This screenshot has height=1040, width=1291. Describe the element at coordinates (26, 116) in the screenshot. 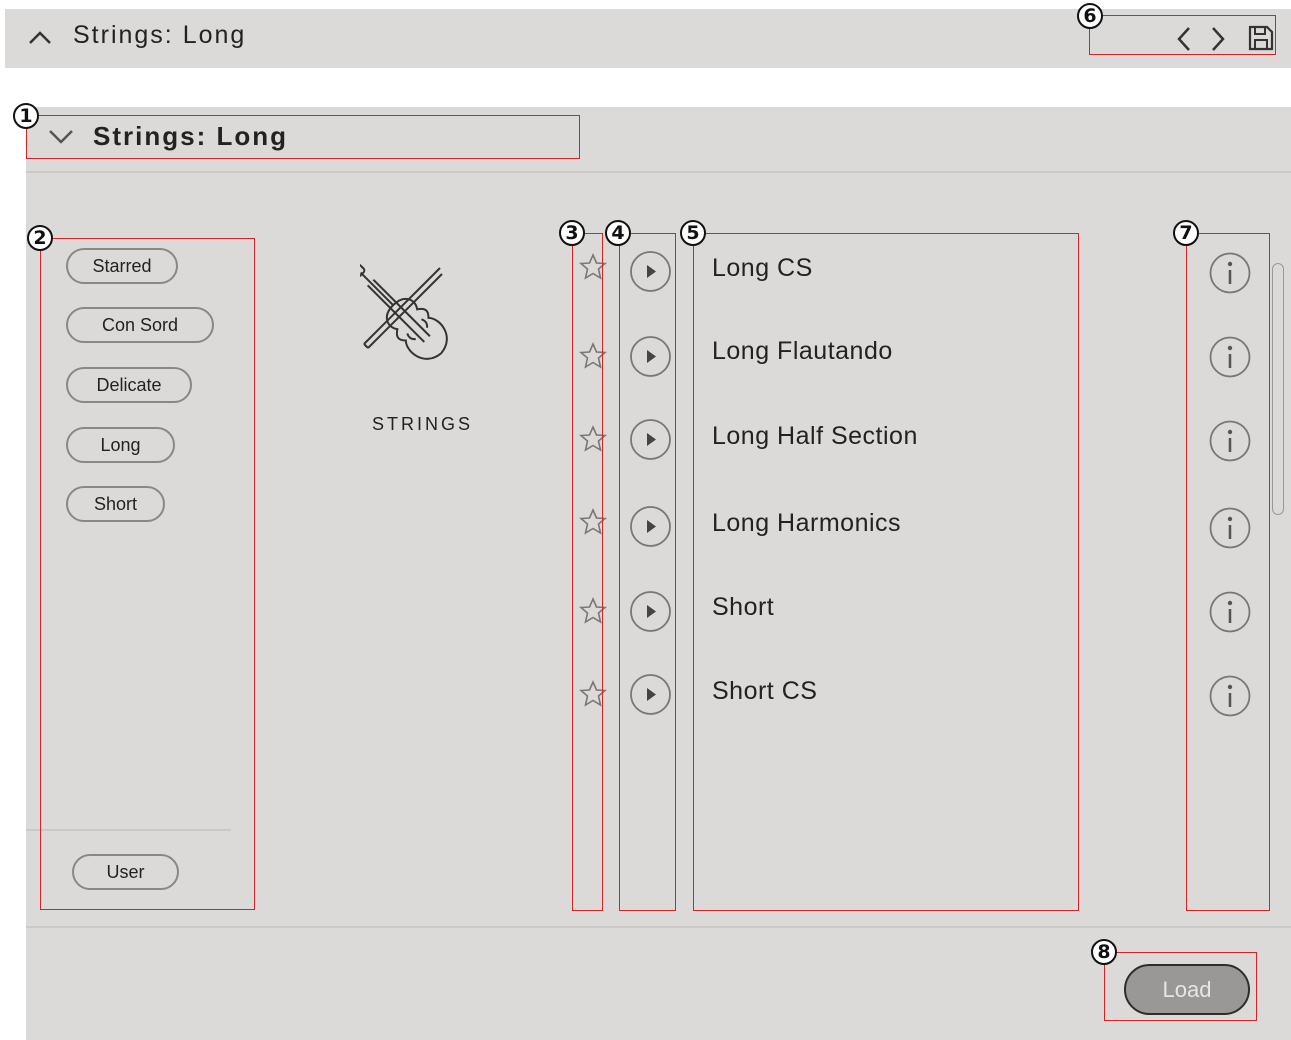

I see `callout-1: 1` at that location.